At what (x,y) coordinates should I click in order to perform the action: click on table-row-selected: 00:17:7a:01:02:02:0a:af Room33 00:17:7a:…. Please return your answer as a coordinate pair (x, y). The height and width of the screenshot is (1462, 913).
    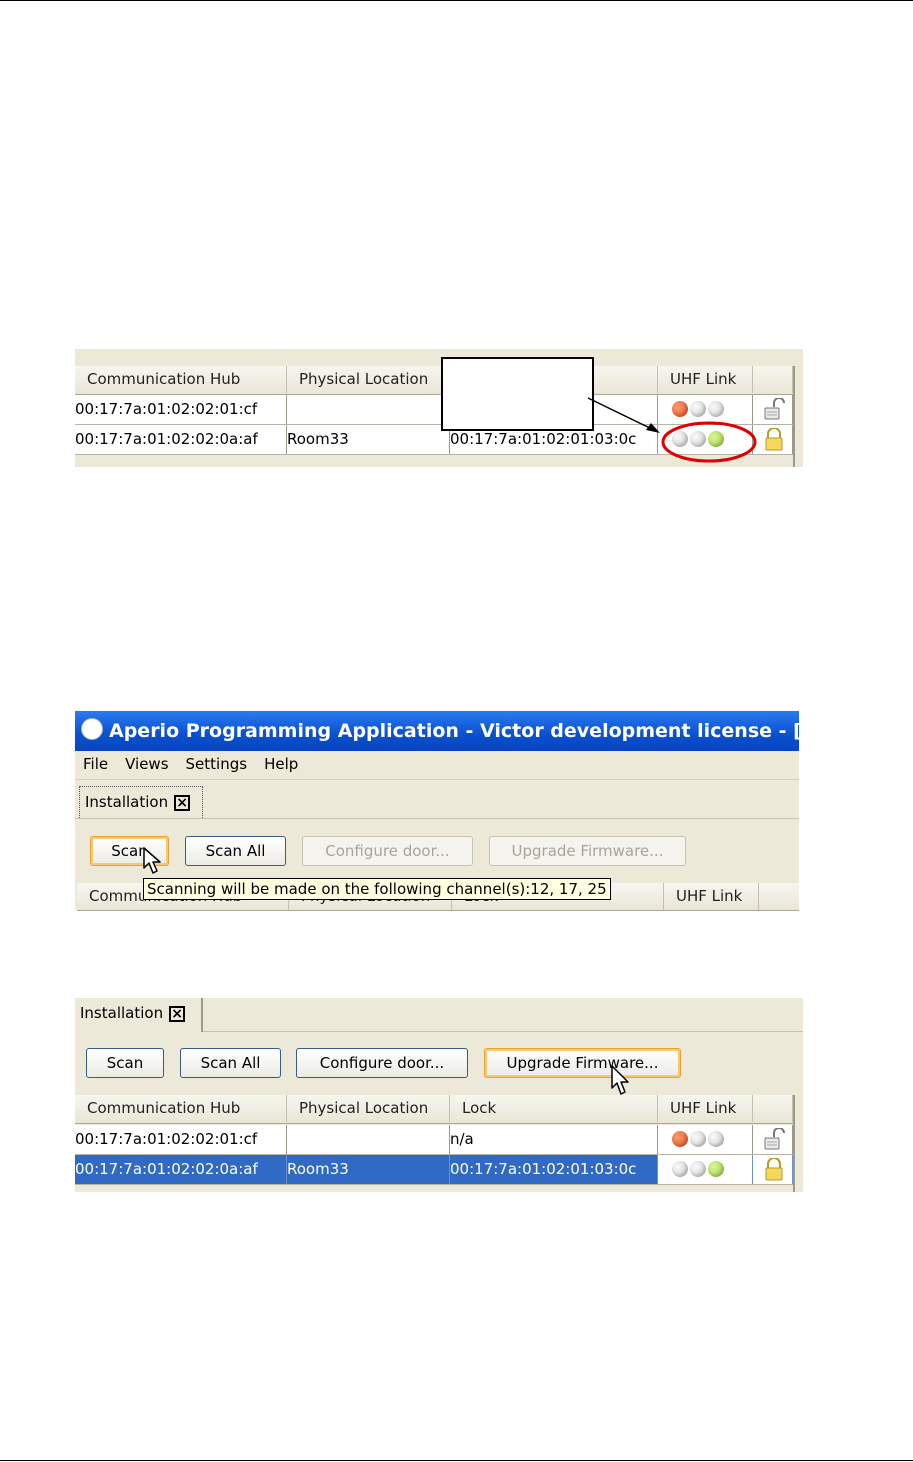
    Looking at the image, I should click on (434, 1170).